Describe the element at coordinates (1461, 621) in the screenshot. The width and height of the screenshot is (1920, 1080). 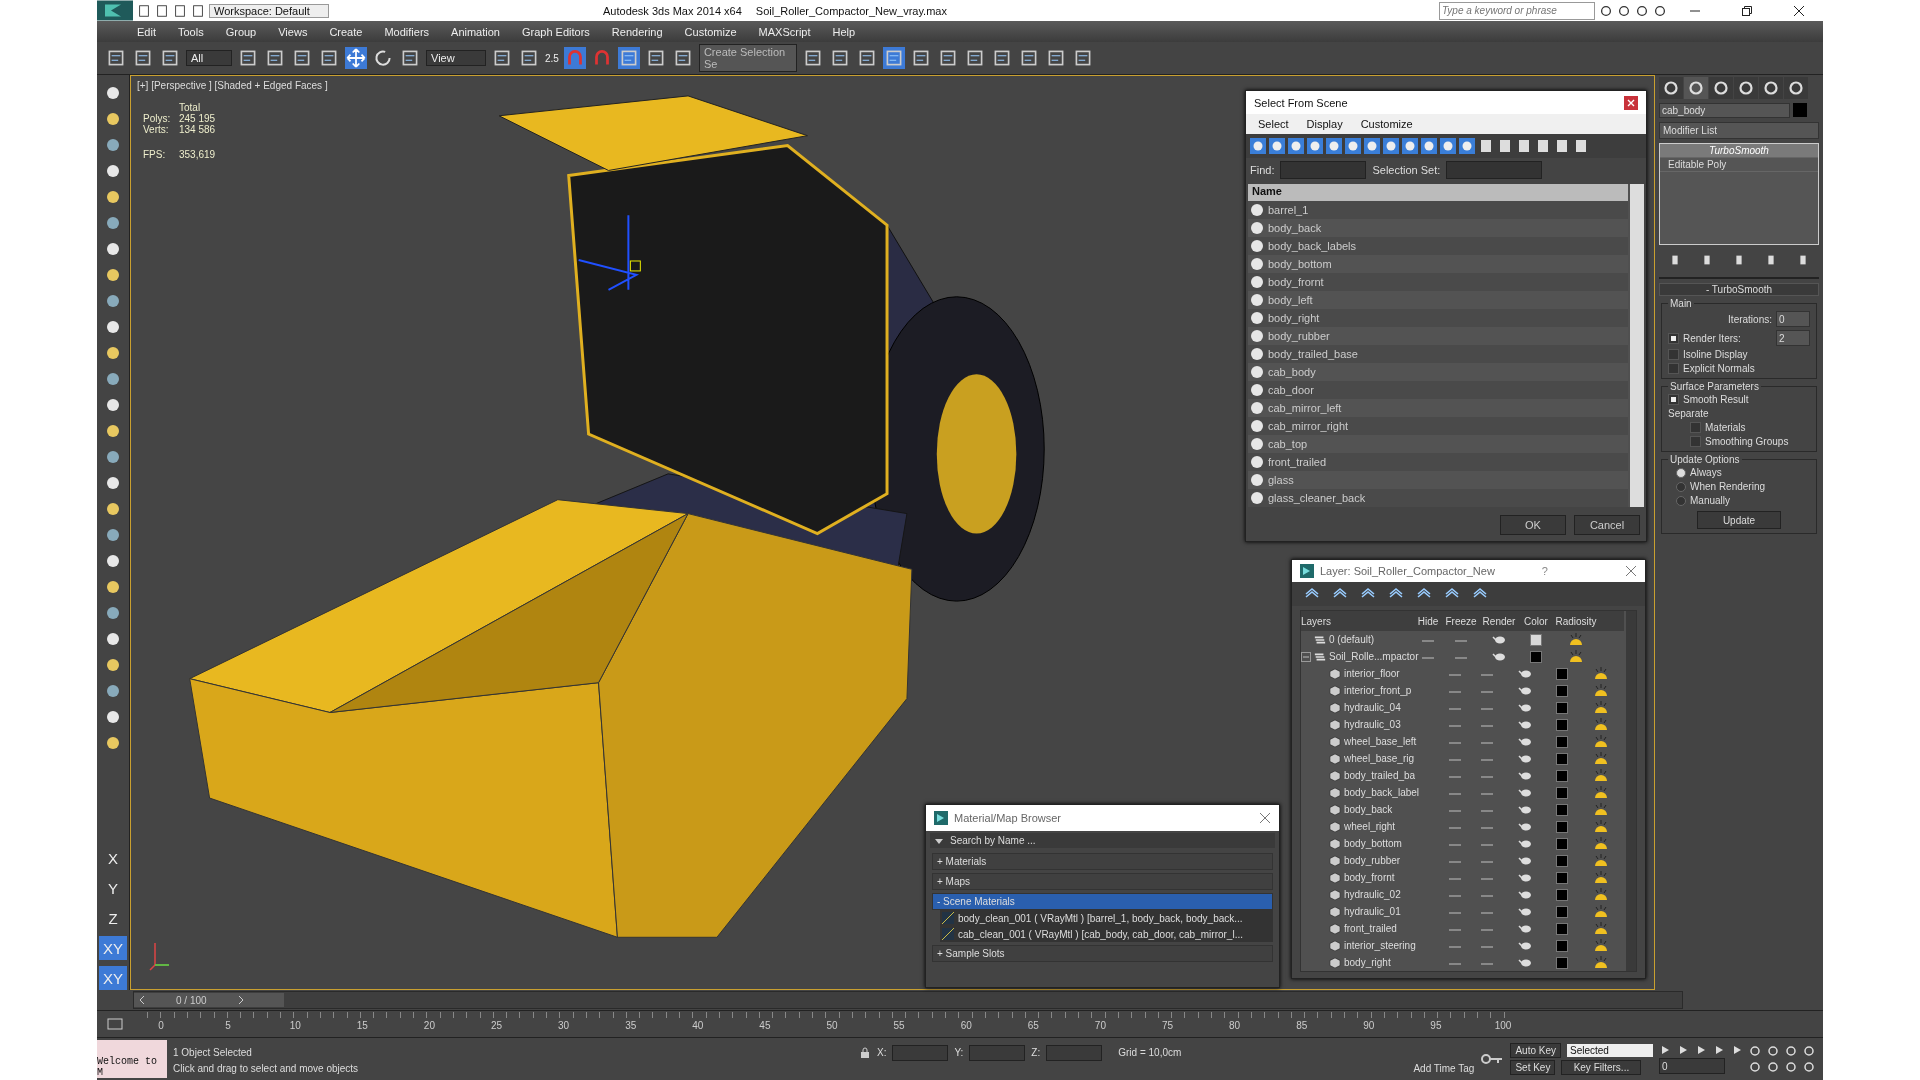
I see `column-header: Freeze` at that location.